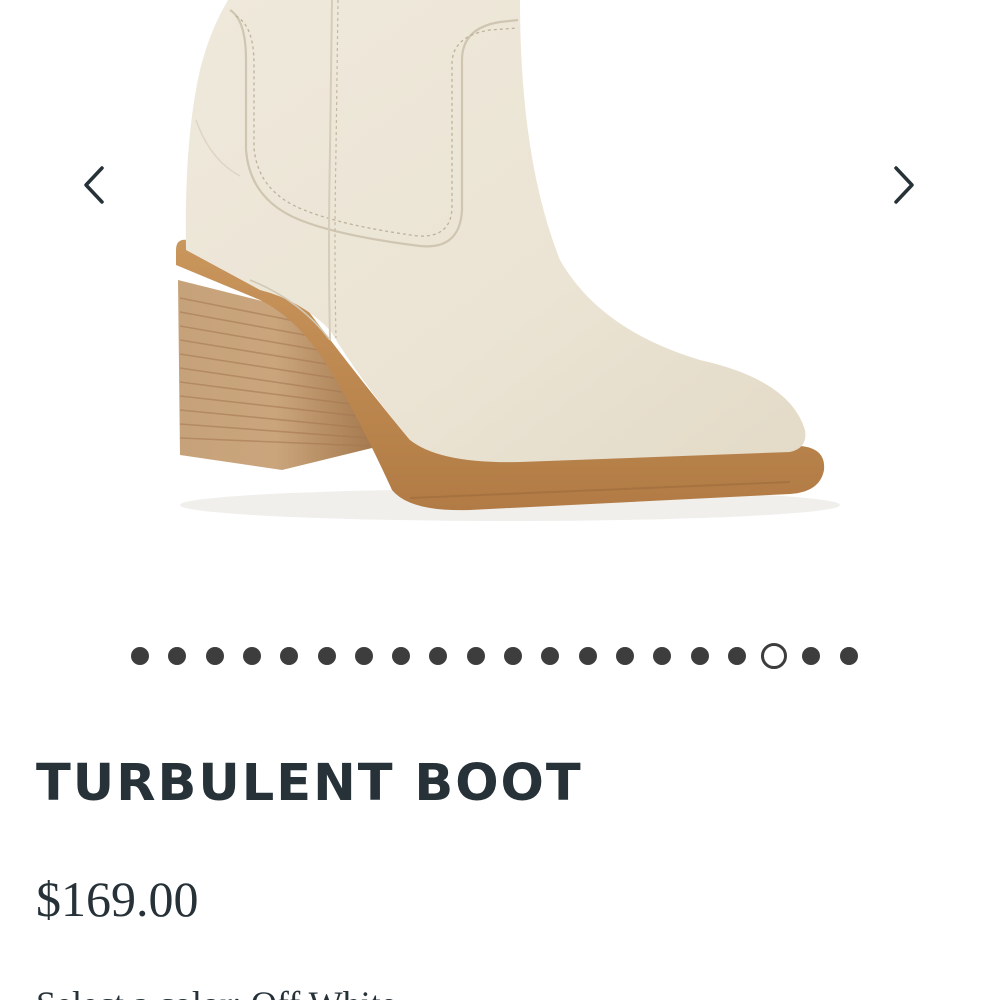 This screenshot has width=1000, height=1000. I want to click on product-title: TURBULENT BOOT, so click(309, 783).